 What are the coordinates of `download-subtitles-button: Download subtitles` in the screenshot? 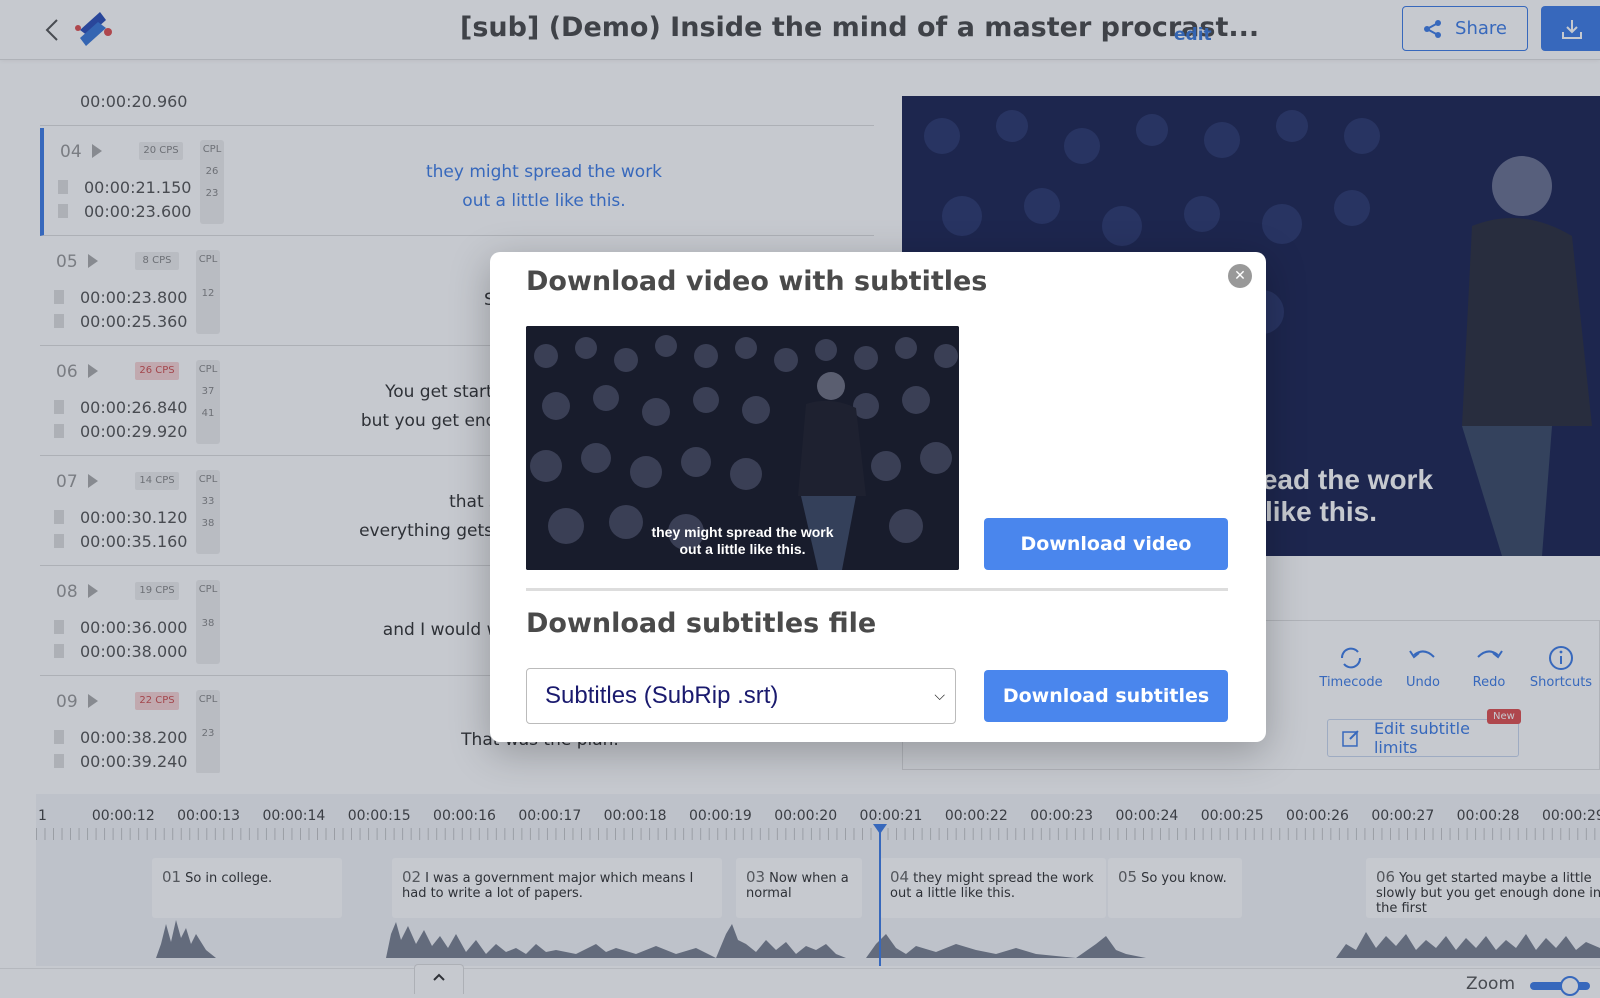 It's located at (1106, 696).